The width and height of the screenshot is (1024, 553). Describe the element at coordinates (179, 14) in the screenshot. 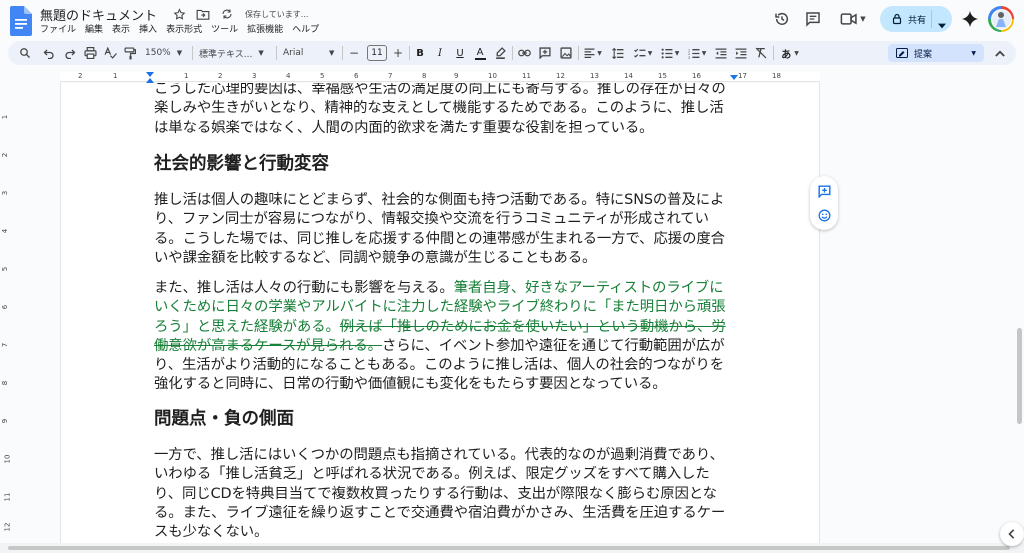

I see `star-icon` at that location.